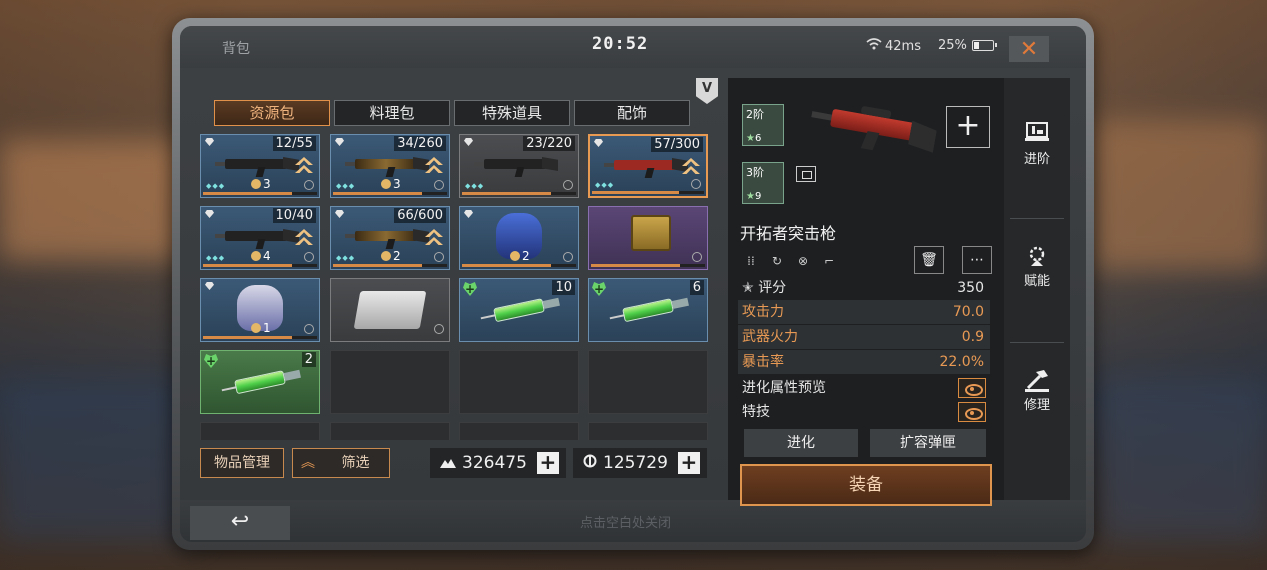 This screenshot has height=570, width=1267. What do you see at coordinates (968, 127) in the screenshot?
I see `add-attachment-button: +` at bounding box center [968, 127].